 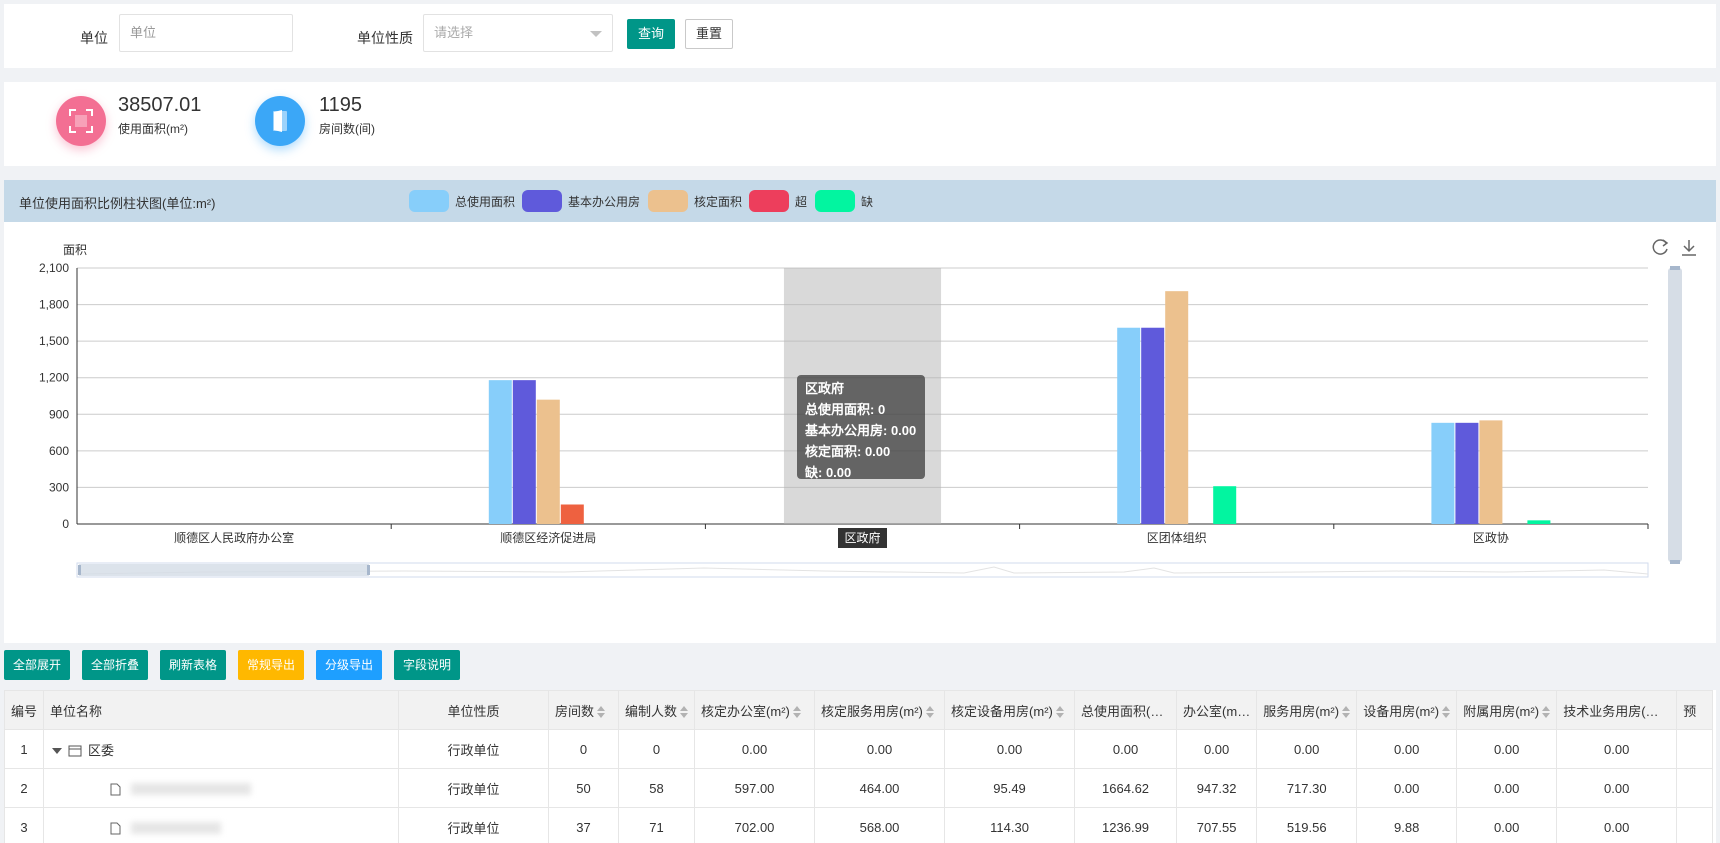 What do you see at coordinates (1307, 825) in the screenshot?
I see `cell-value: 519.56` at bounding box center [1307, 825].